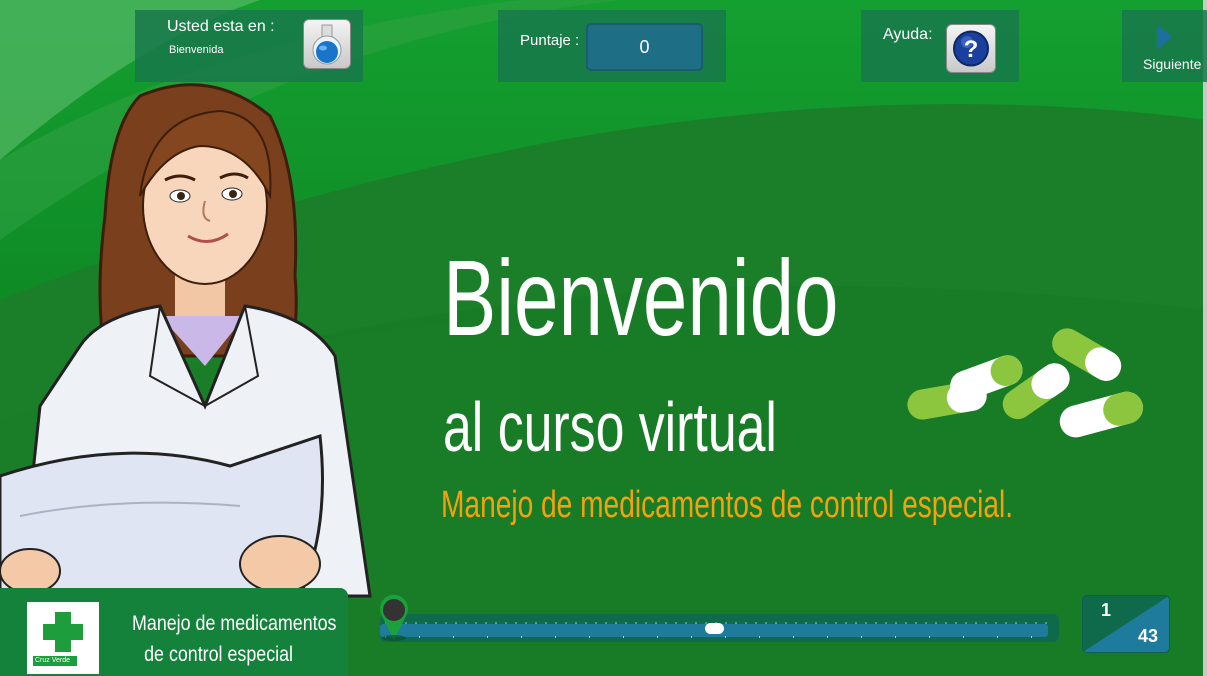  What do you see at coordinates (249, 46) in the screenshot?
I see `location-panel: Usted esta en : Bienvenida` at bounding box center [249, 46].